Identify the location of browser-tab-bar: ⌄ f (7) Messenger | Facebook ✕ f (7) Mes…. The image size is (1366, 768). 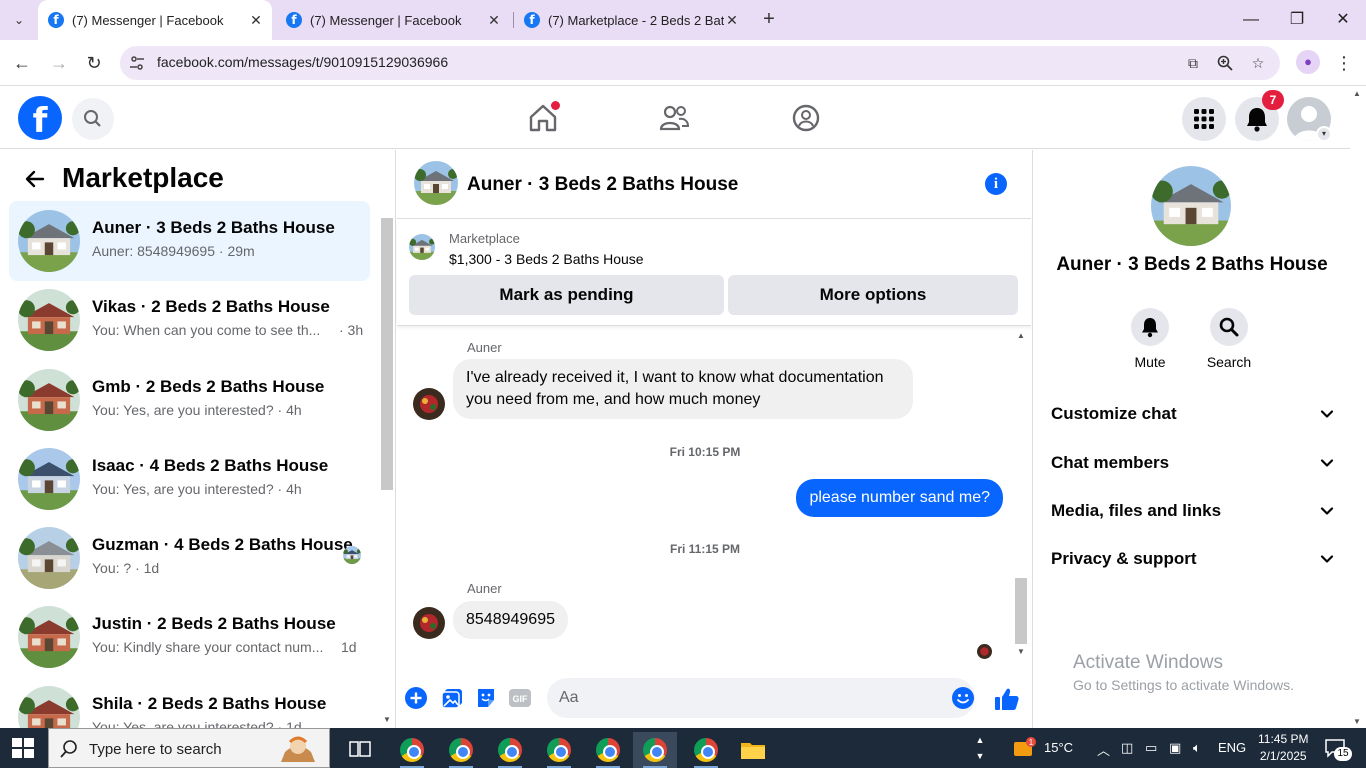
(683, 20).